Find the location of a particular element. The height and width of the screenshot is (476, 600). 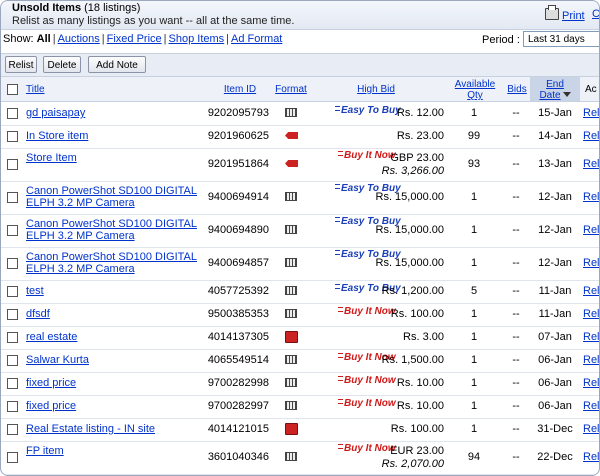

bid-count: -- is located at coordinates (516, 164).